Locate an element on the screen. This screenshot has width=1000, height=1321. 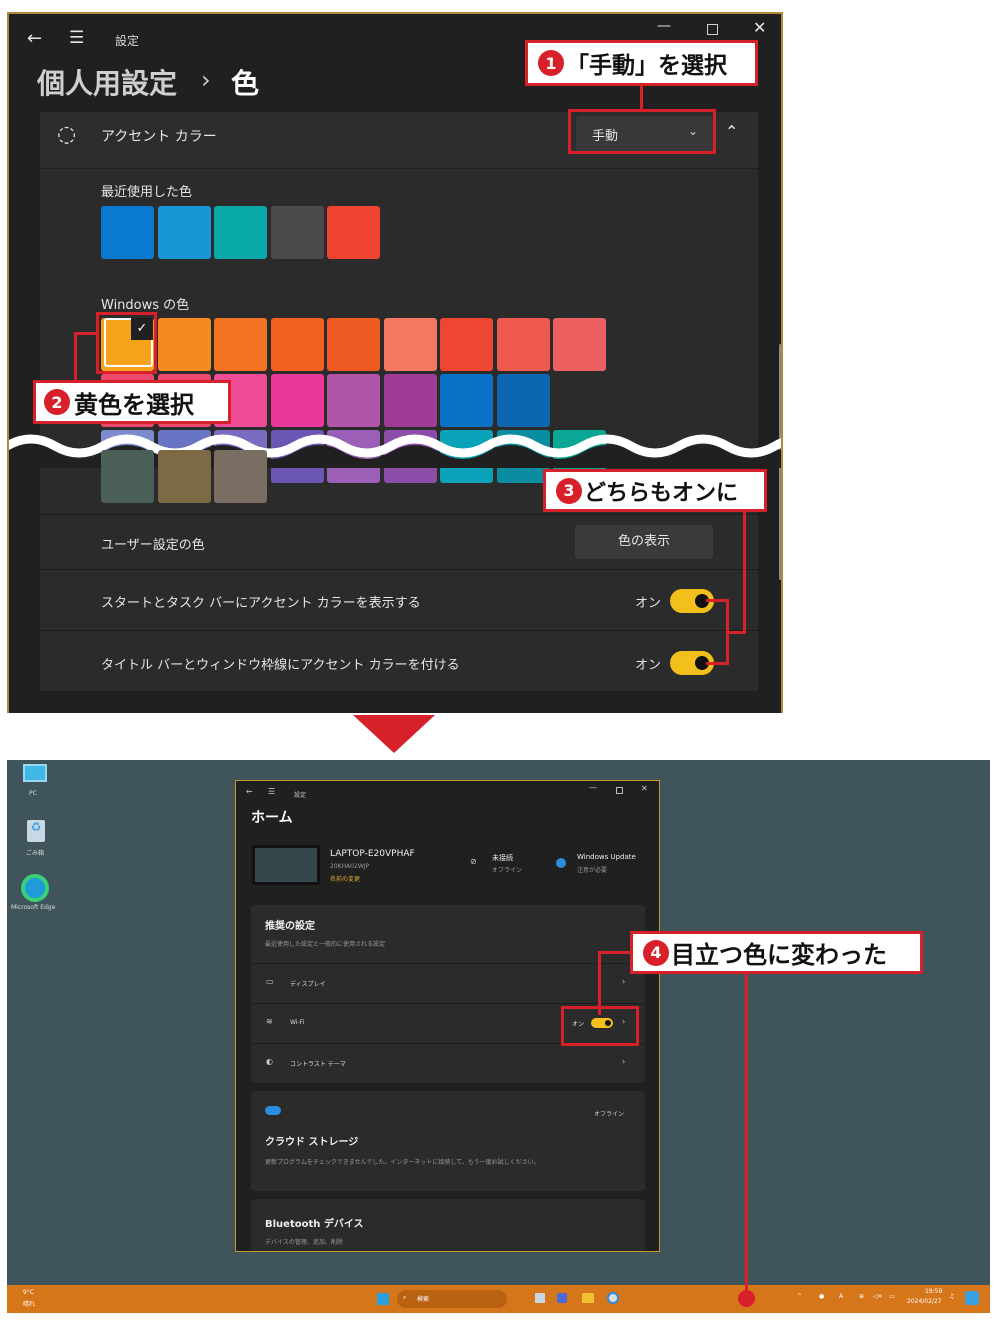
callout-2: 2 黄色を選択 is located at coordinates (132, 402).